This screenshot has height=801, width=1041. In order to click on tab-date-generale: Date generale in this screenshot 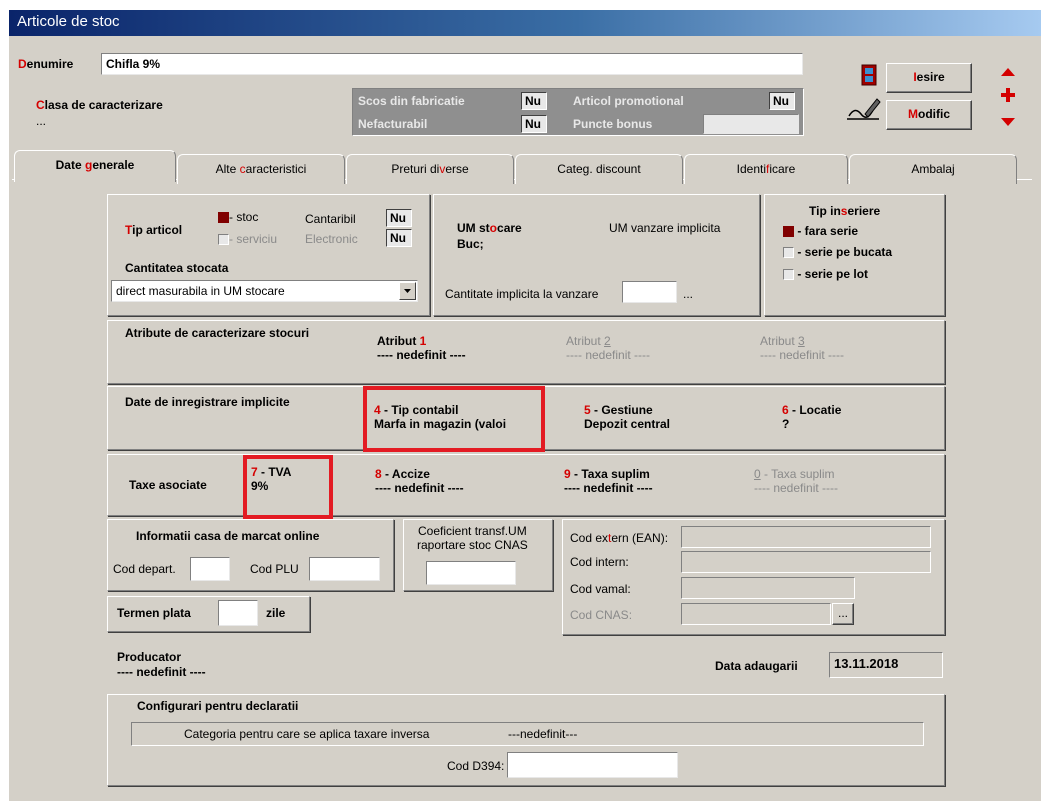, I will do `click(95, 166)`.